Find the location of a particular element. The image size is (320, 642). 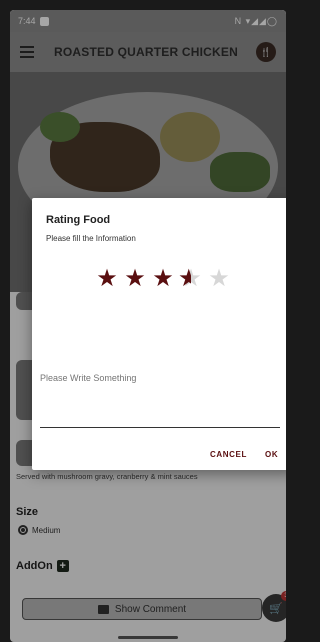

star-icon-4: ★ is located at coordinates (191, 278).